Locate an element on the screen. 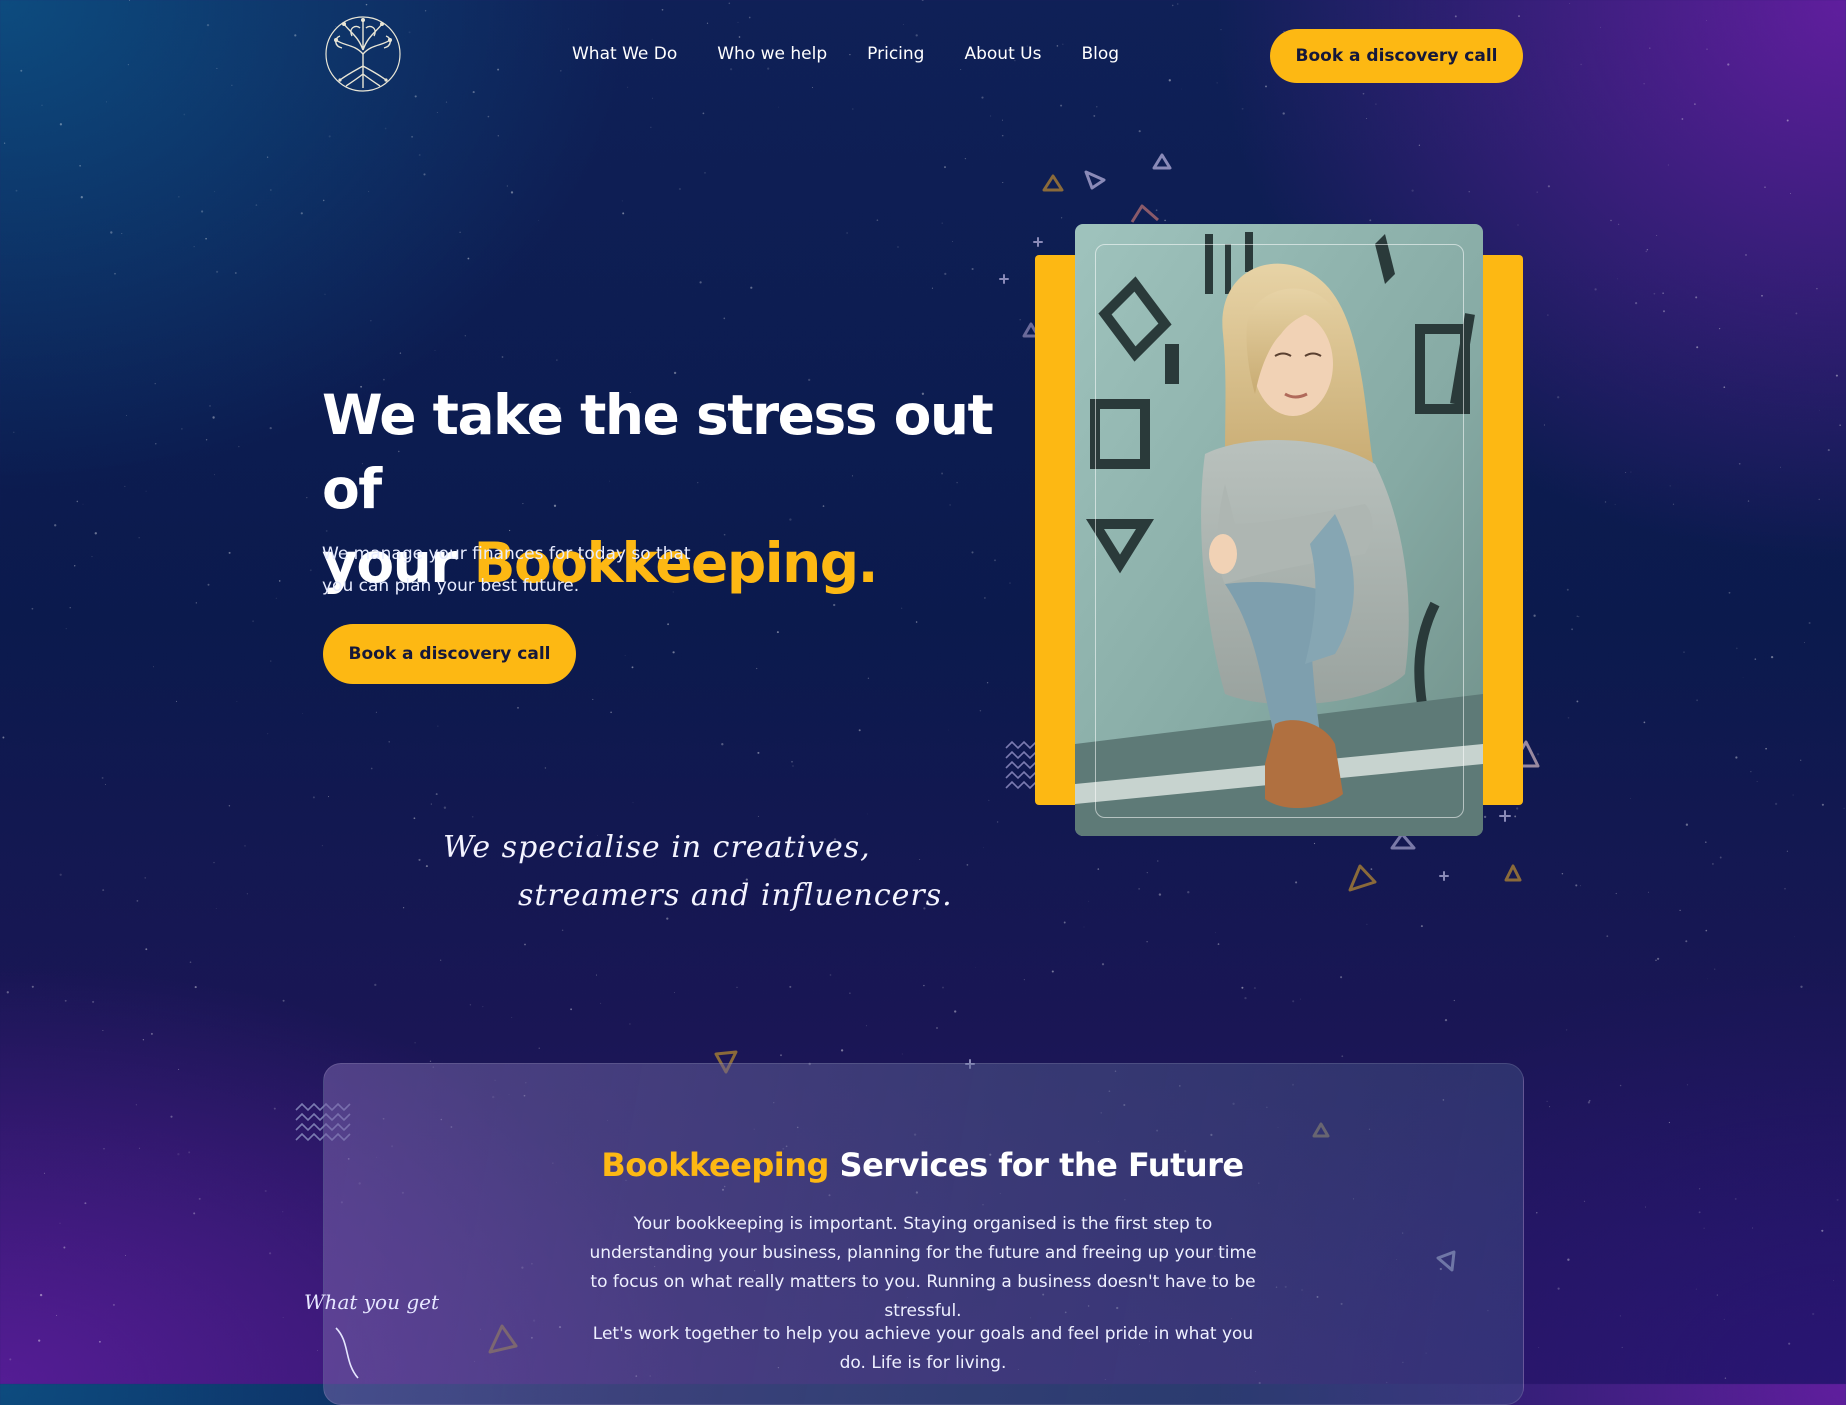  curved-arrow-icon is located at coordinates (347, 1353).